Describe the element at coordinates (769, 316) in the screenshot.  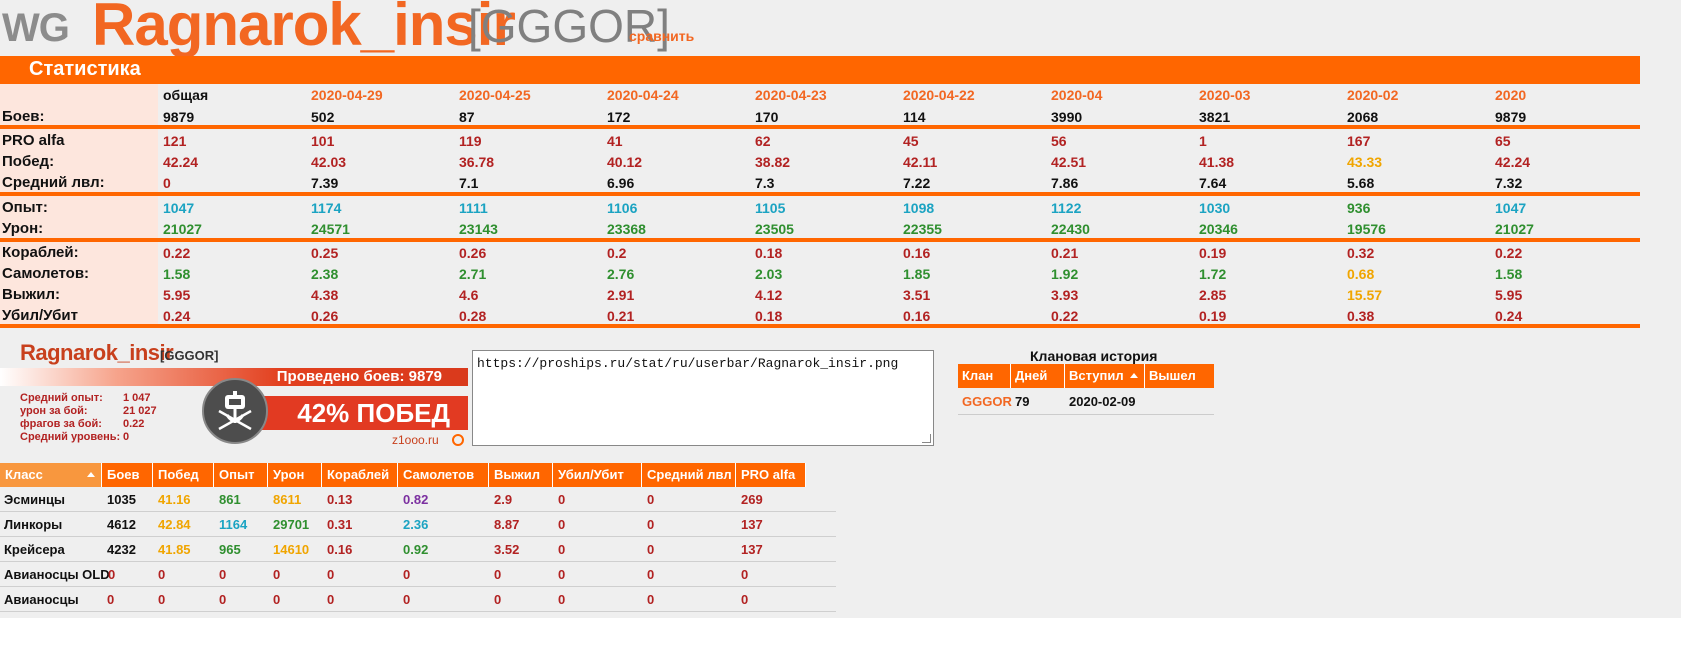
I see `stats-cell: 0.18` at that location.